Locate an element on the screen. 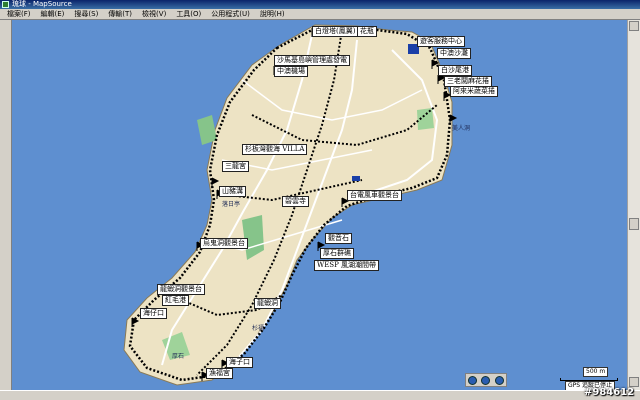  globe-icon is located at coordinates (499, 380).